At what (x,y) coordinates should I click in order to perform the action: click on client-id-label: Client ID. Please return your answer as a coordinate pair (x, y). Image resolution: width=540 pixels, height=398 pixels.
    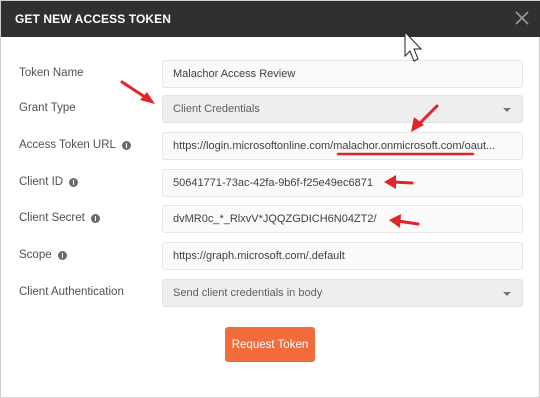
    Looking at the image, I should click on (49, 182).